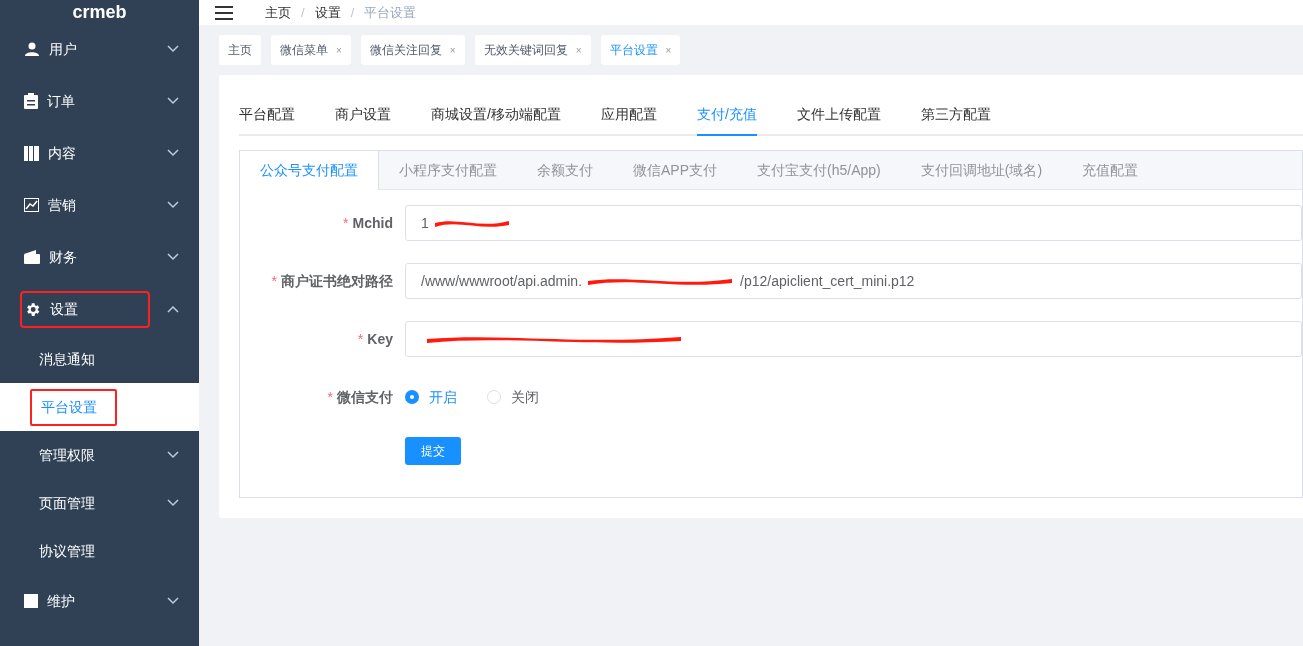  Describe the element at coordinates (99, 101) in the screenshot. I see `sidebar-item: 订单` at that location.